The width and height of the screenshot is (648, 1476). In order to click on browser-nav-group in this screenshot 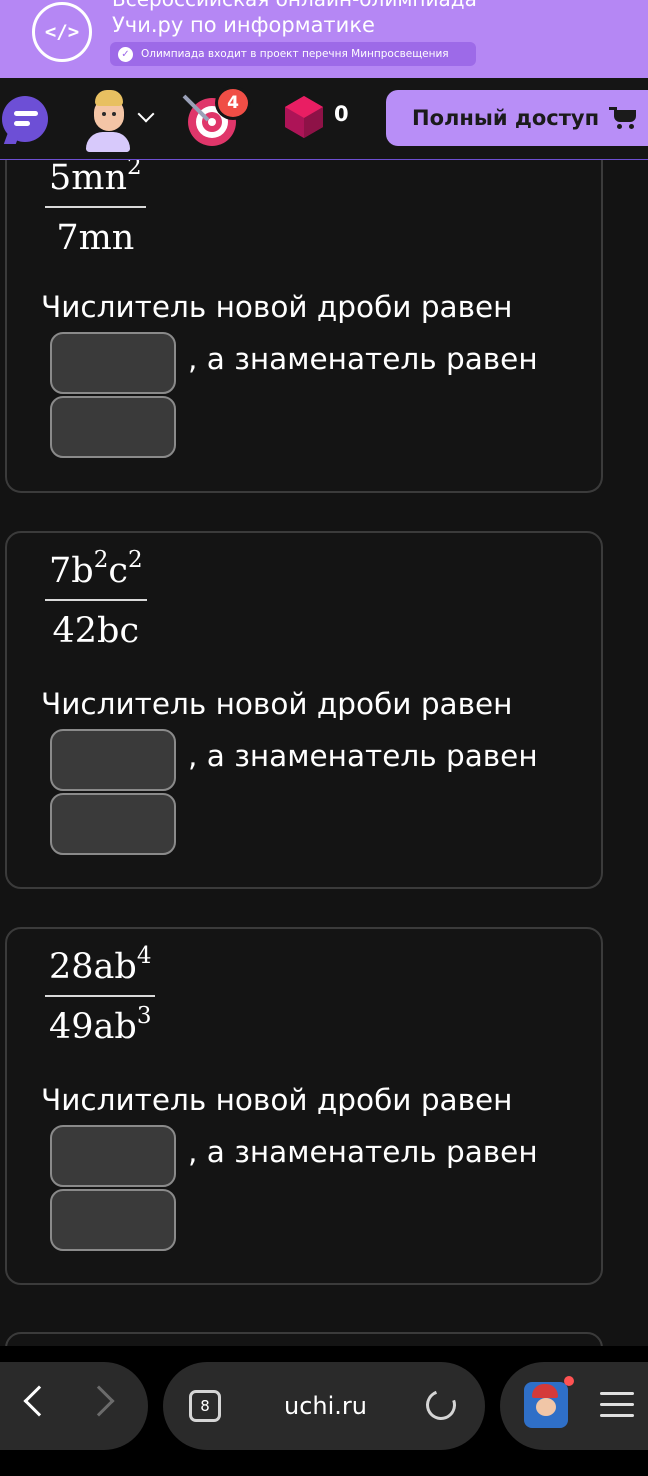, I will do `click(74, 1406)`.